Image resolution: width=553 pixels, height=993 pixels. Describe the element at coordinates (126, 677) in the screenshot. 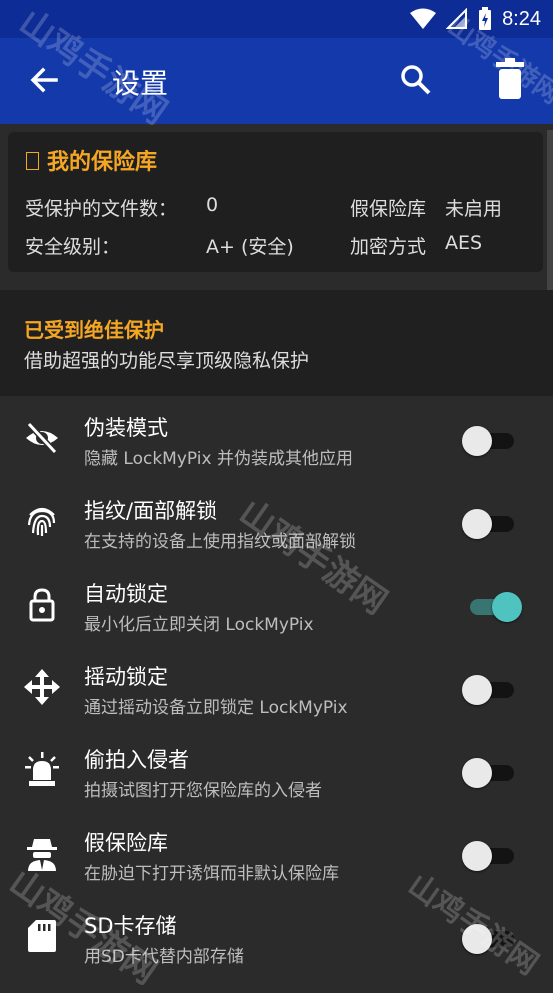

I see `setting-title: 摇动锁定` at that location.